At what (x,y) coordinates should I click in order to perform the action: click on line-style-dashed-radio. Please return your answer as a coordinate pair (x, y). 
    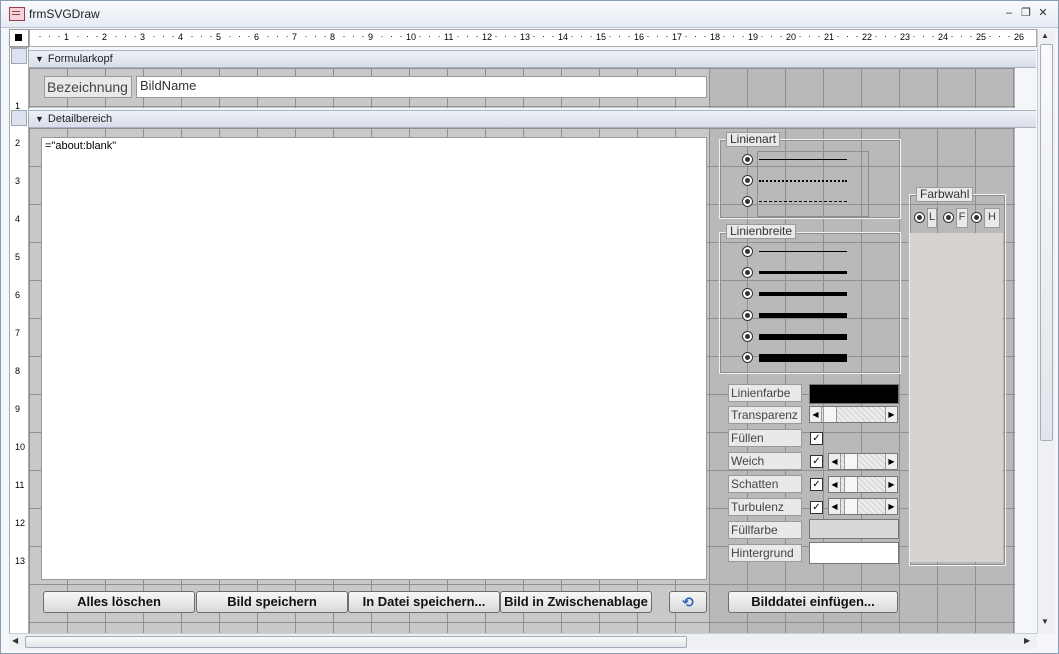
    Looking at the image, I should click on (747, 201).